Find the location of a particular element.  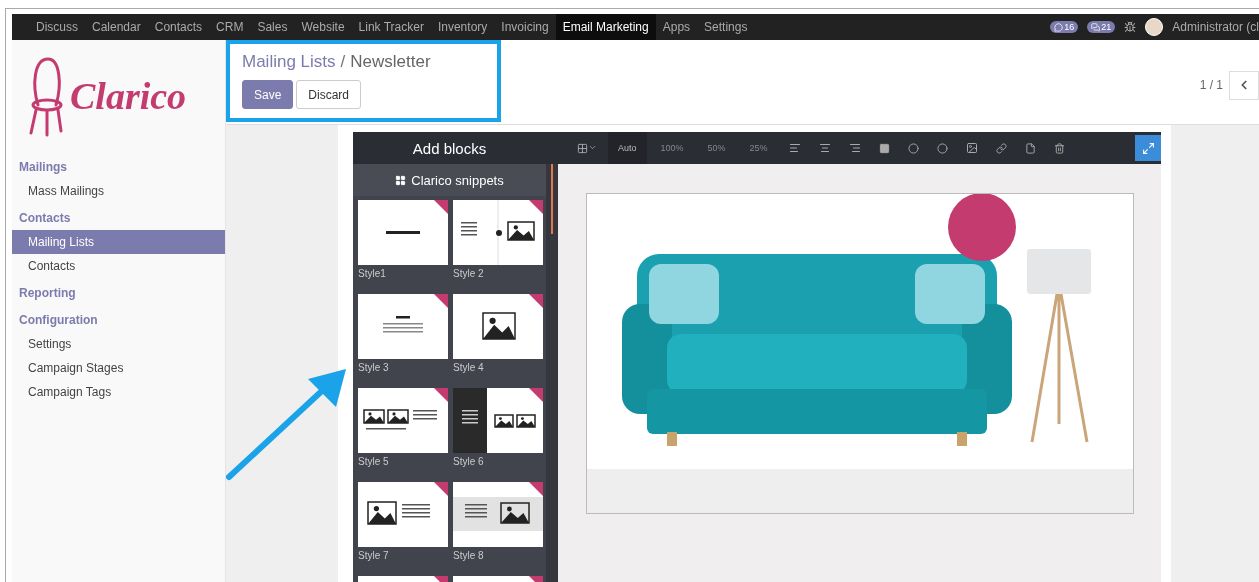

sidebar-item: Mailing Lists is located at coordinates (118, 242).